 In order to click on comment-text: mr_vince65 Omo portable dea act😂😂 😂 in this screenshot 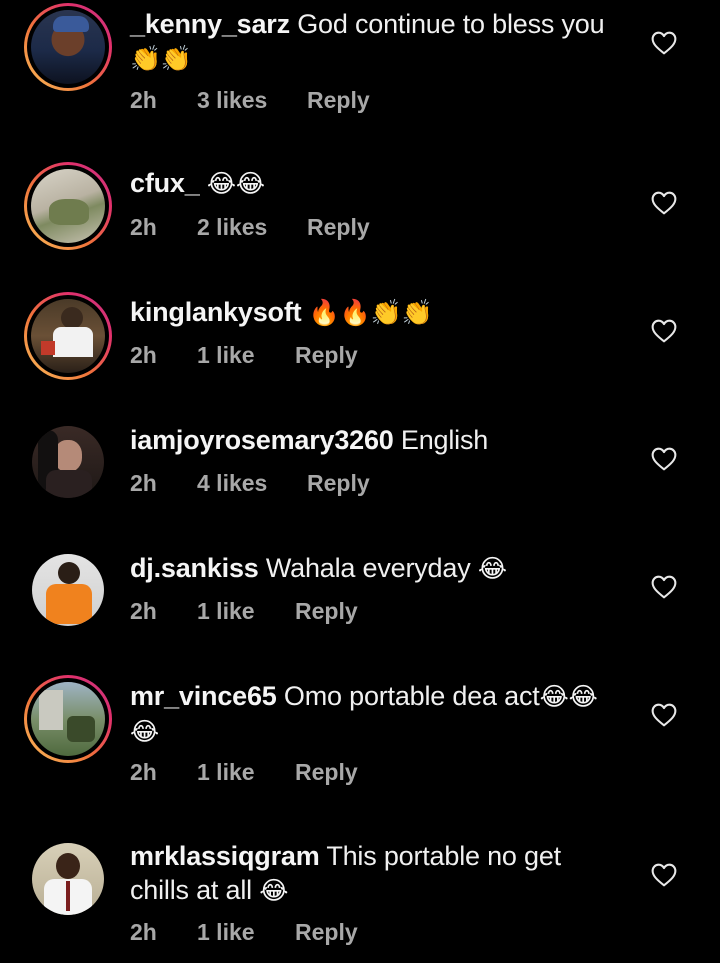, I will do `click(380, 714)`.